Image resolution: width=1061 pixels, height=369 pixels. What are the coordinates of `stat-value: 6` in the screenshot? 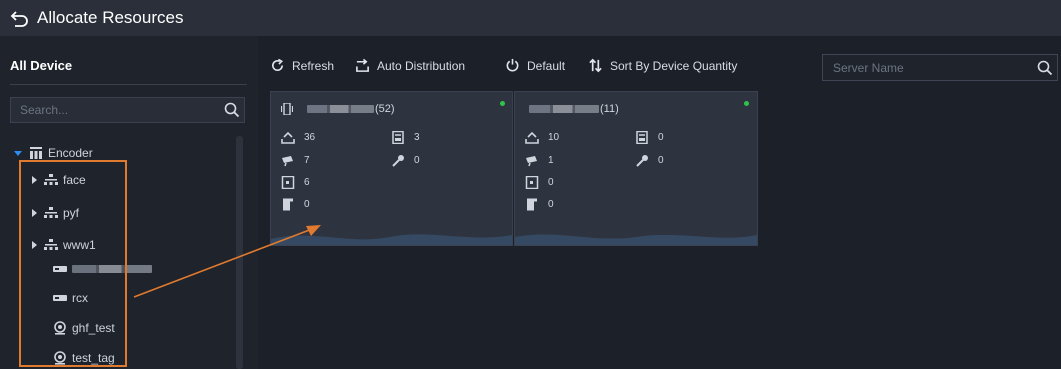 It's located at (307, 182).